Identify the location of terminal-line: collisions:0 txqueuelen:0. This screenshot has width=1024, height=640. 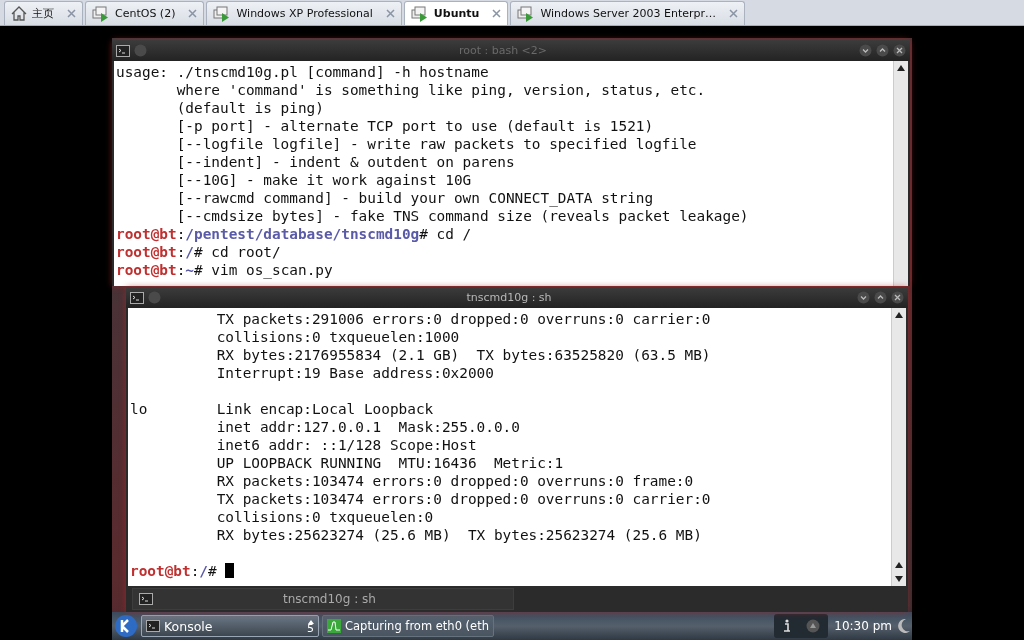
(325, 517).